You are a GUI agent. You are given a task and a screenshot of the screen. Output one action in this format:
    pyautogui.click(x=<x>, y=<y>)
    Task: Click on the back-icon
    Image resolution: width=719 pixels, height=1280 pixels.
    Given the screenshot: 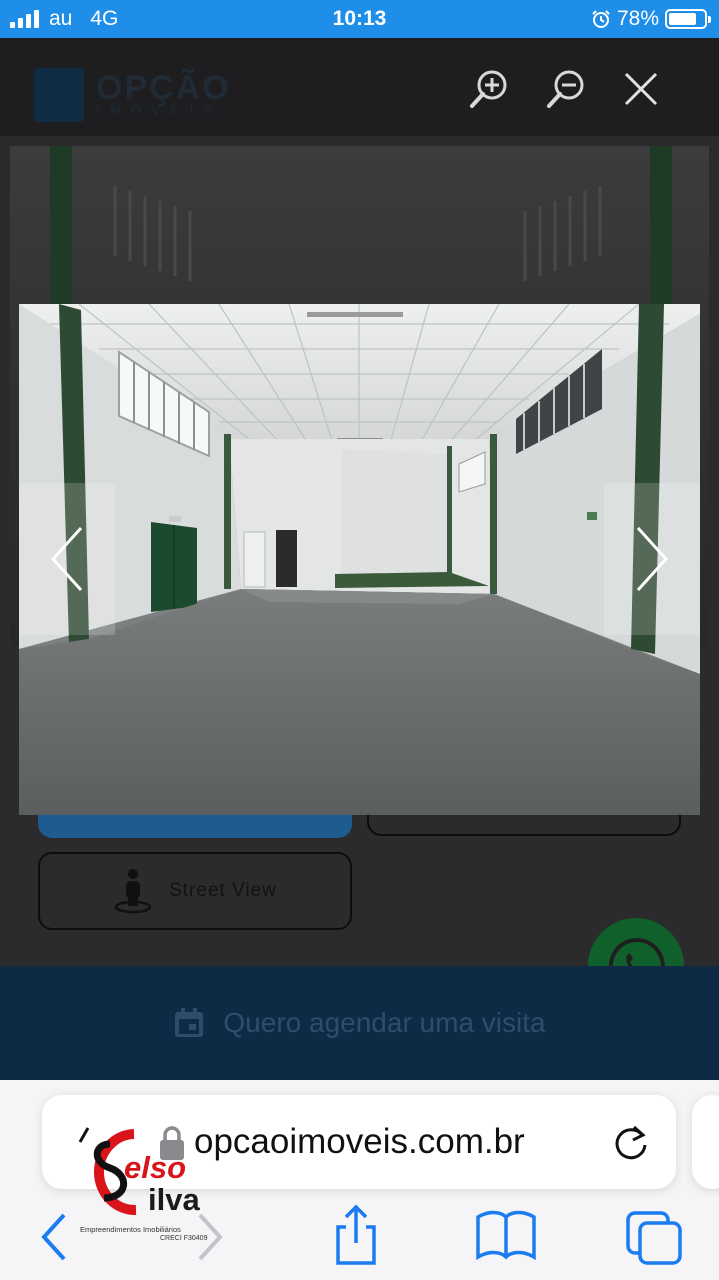 What is the action you would take?
    pyautogui.click(x=56, y=1235)
    